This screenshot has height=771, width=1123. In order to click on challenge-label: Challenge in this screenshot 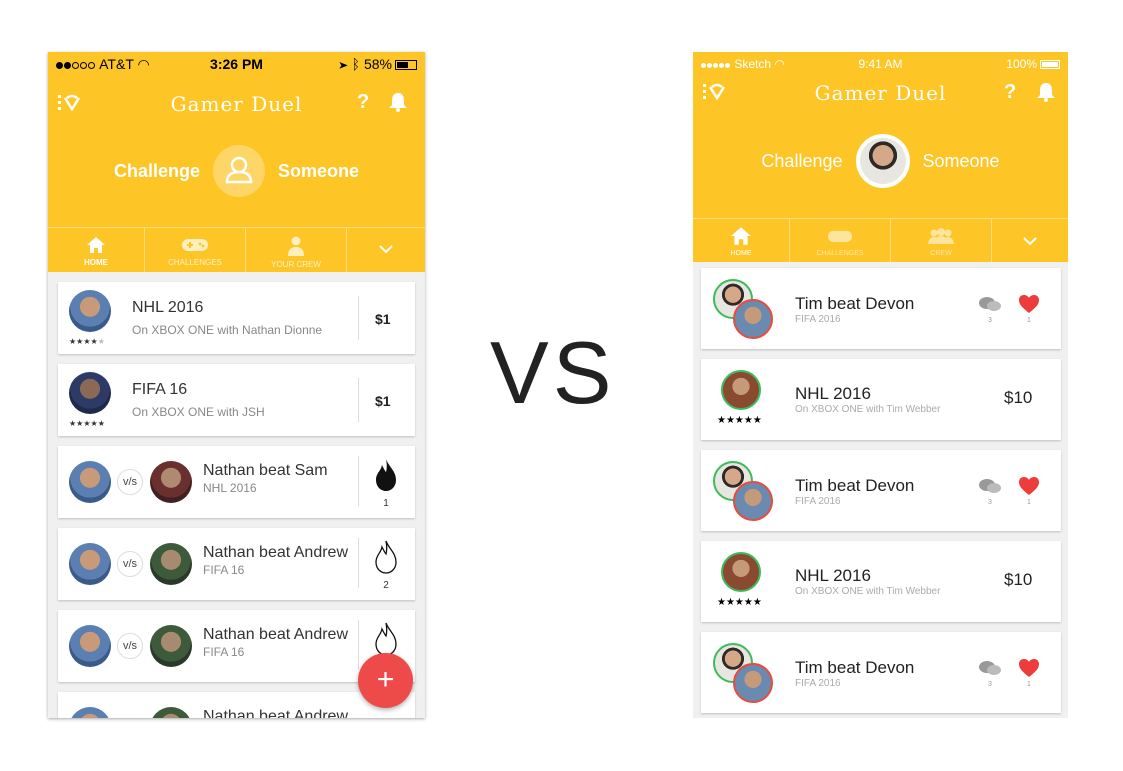, I will do `click(802, 160)`.